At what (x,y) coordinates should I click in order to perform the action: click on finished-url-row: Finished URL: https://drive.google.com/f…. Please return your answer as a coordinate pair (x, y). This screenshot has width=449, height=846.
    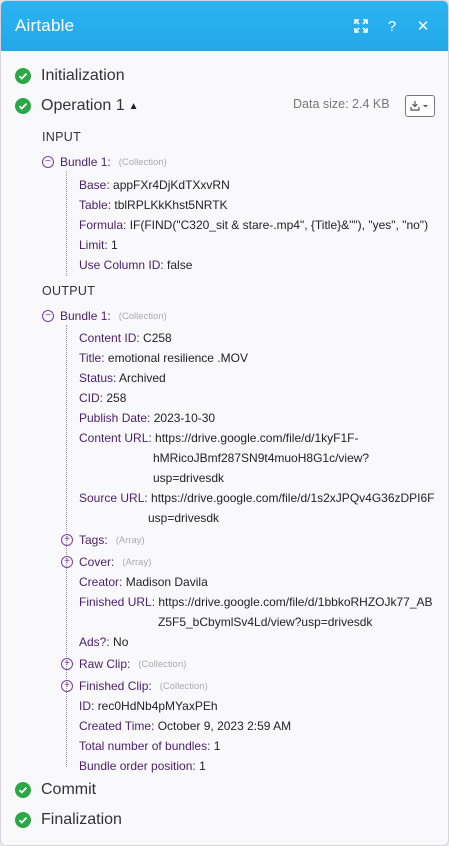
    Looking at the image, I should click on (256, 602).